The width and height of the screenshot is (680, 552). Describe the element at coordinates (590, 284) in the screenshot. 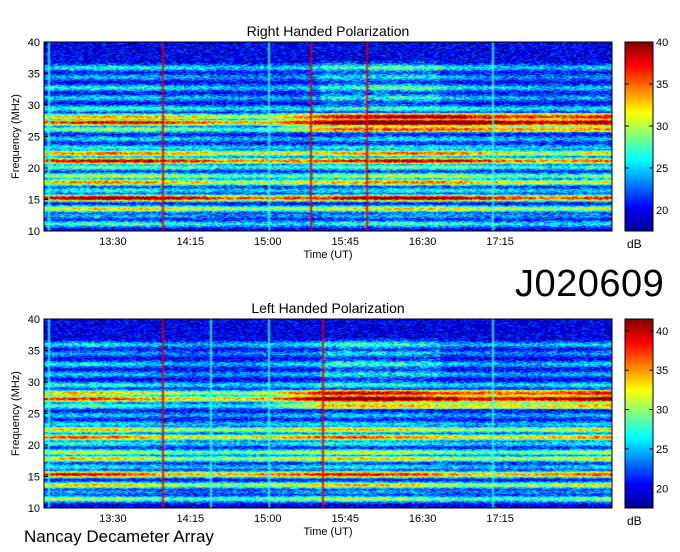

I see `observation-code: J020609` at that location.